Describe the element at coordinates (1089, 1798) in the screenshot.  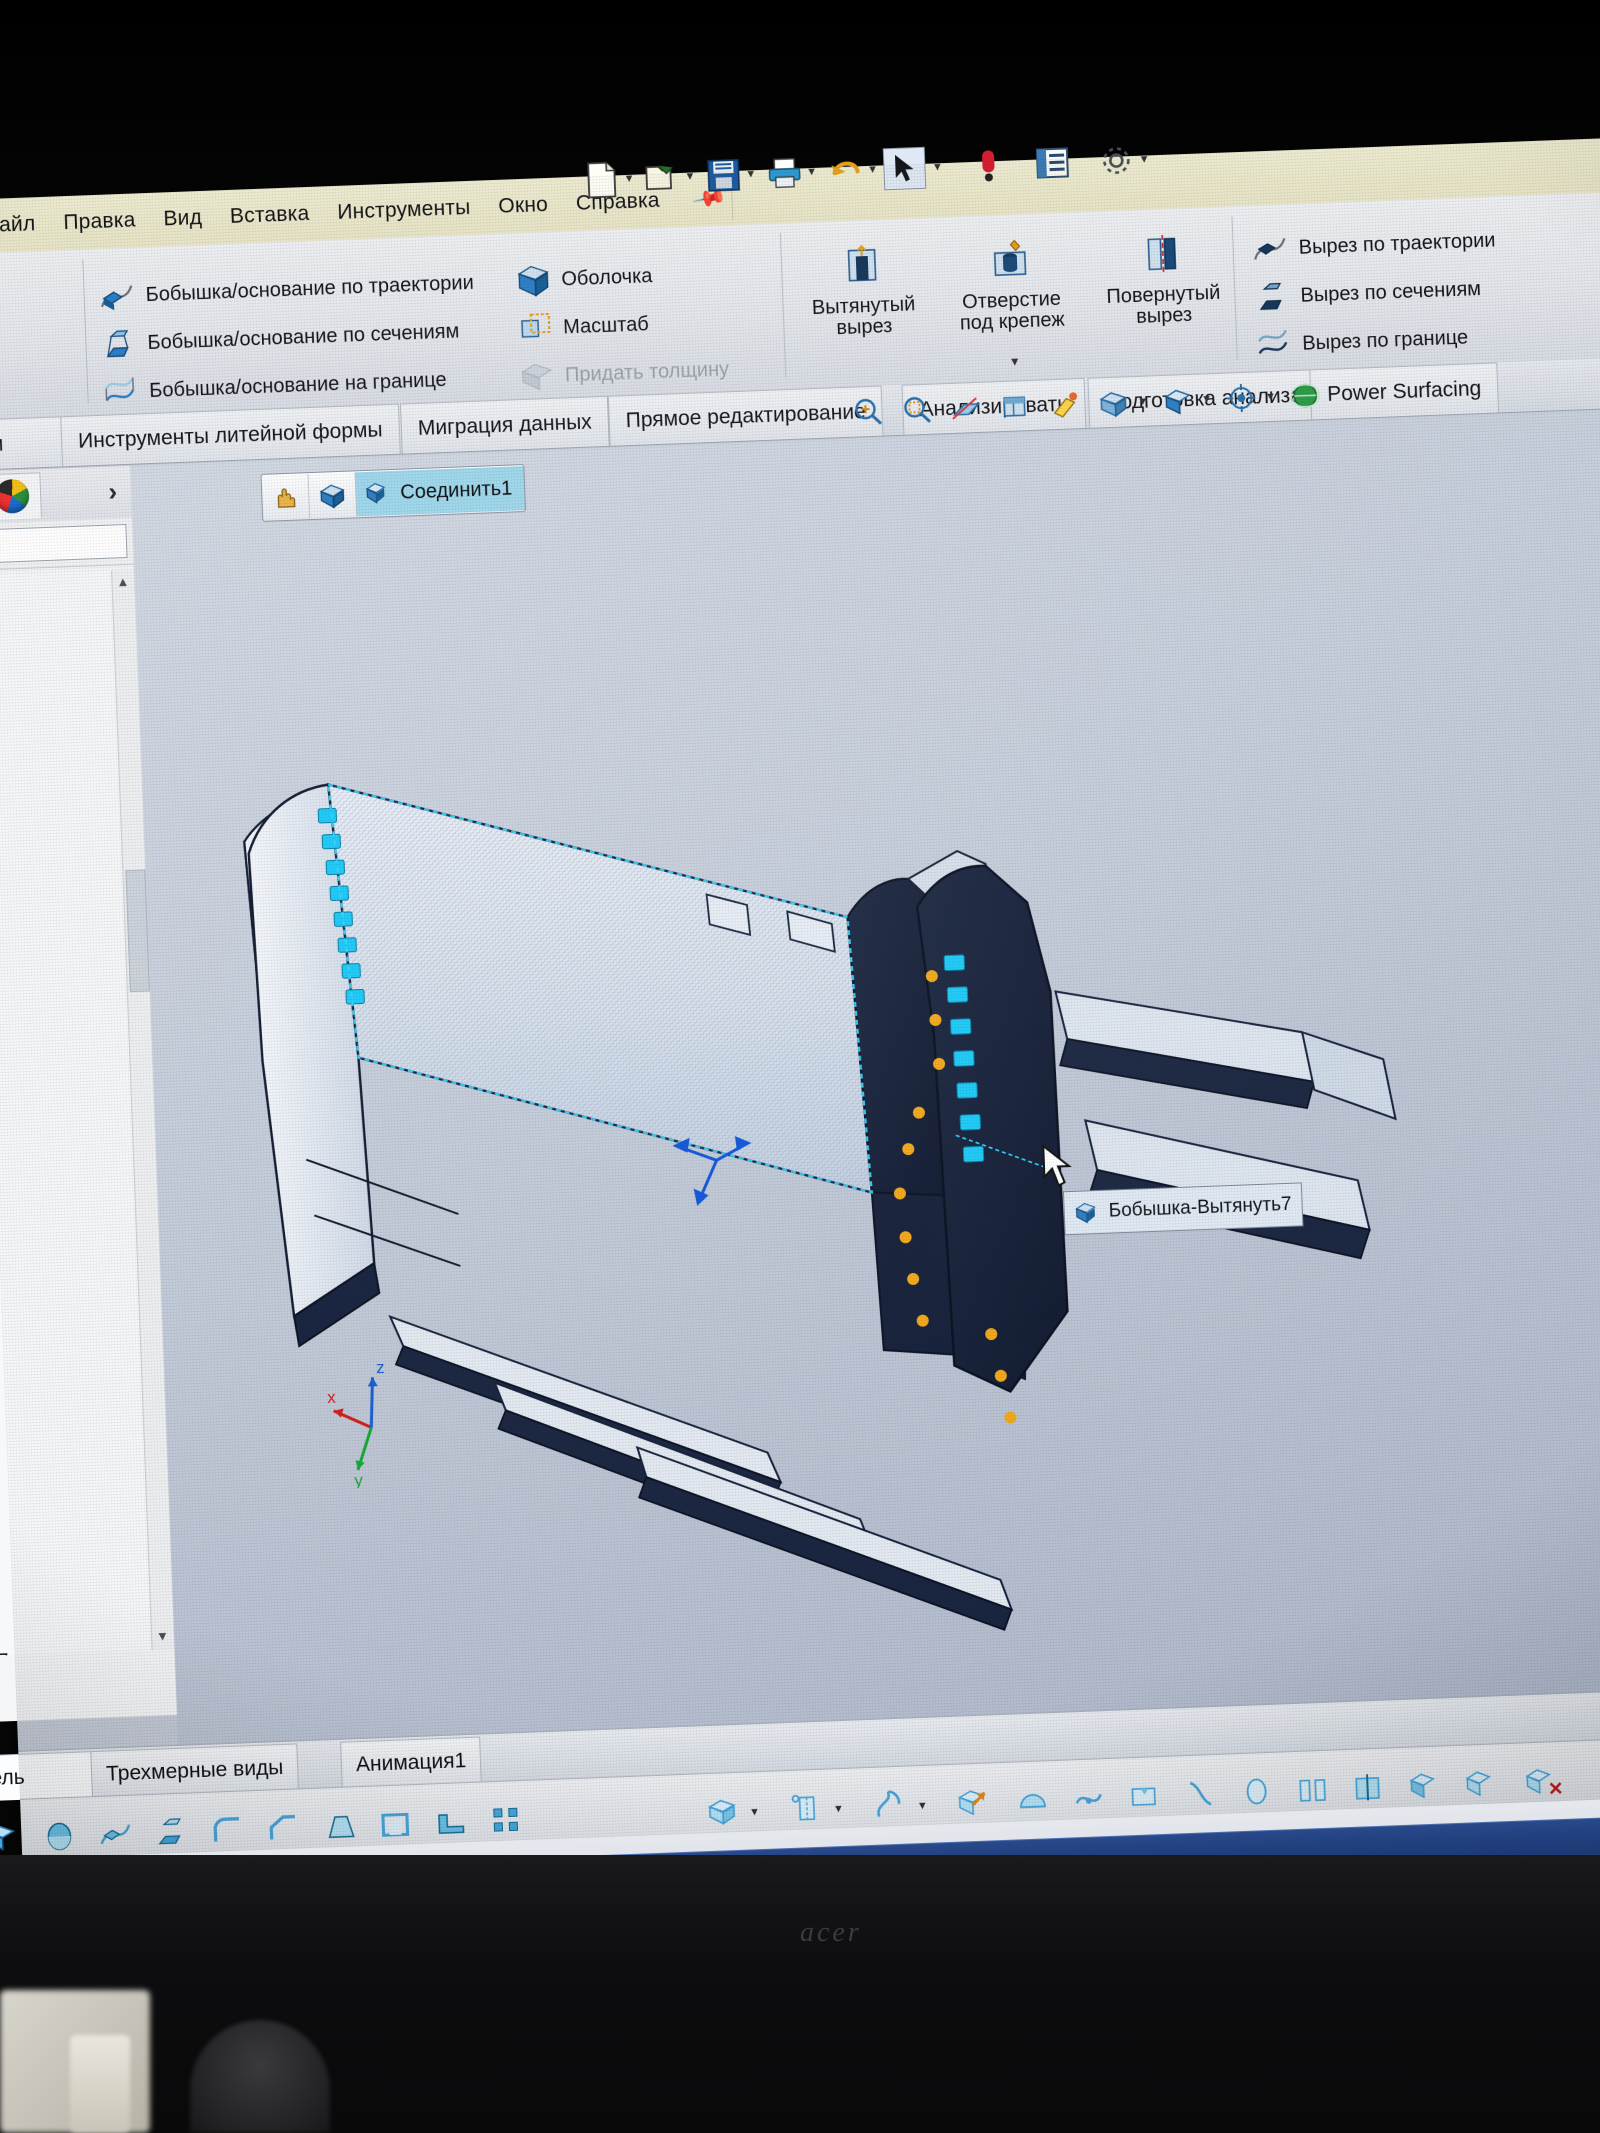
I see `deform-icon` at that location.